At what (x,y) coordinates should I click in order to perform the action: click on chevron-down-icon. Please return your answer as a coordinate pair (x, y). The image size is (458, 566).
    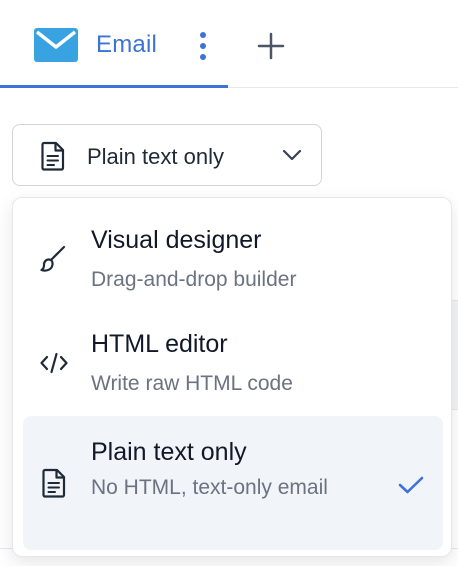
    Looking at the image, I should click on (292, 155).